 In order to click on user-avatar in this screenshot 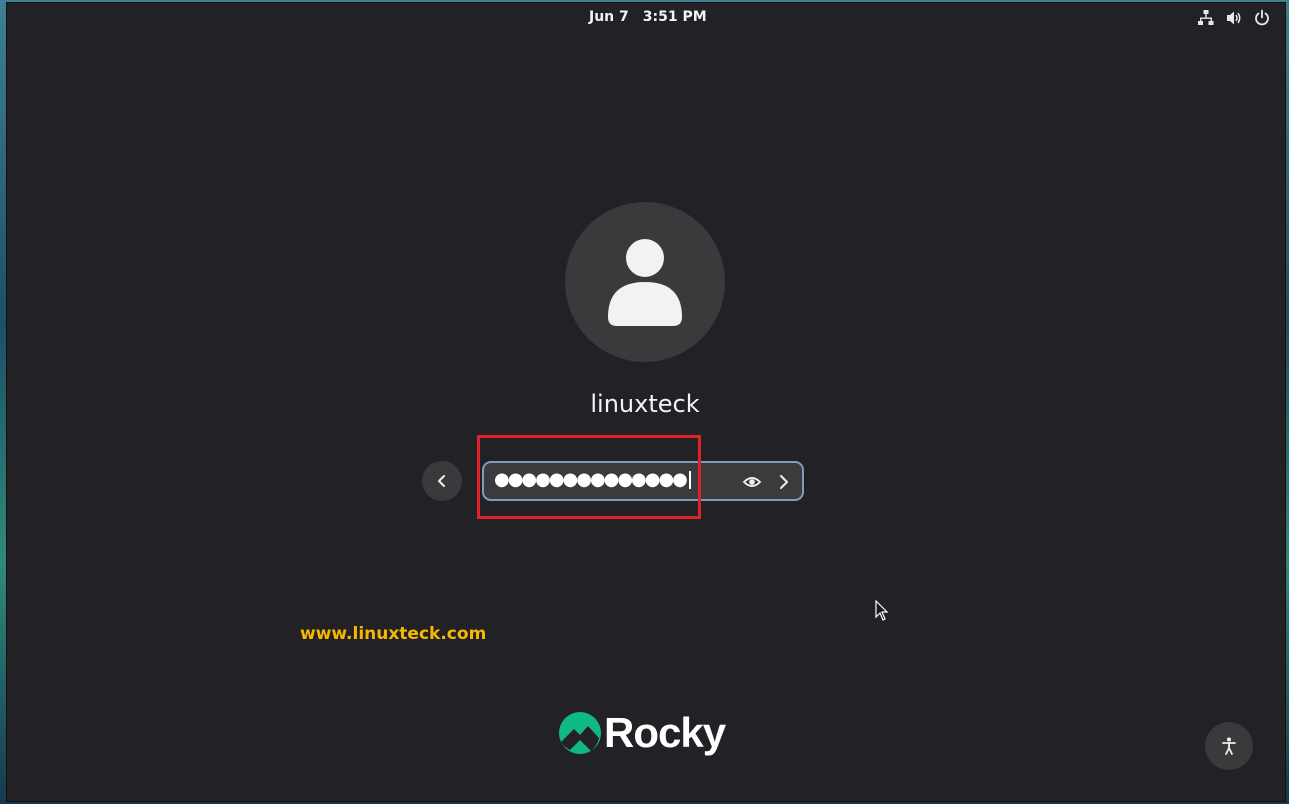, I will do `click(645, 282)`.